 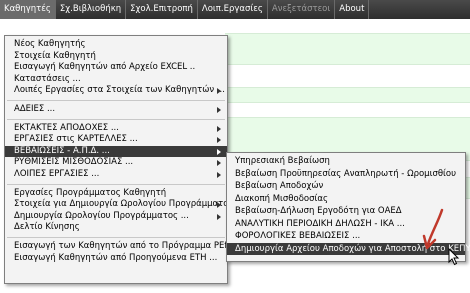 What do you see at coordinates (352, 9) in the screenshot?
I see `menu-about: About` at bounding box center [352, 9].